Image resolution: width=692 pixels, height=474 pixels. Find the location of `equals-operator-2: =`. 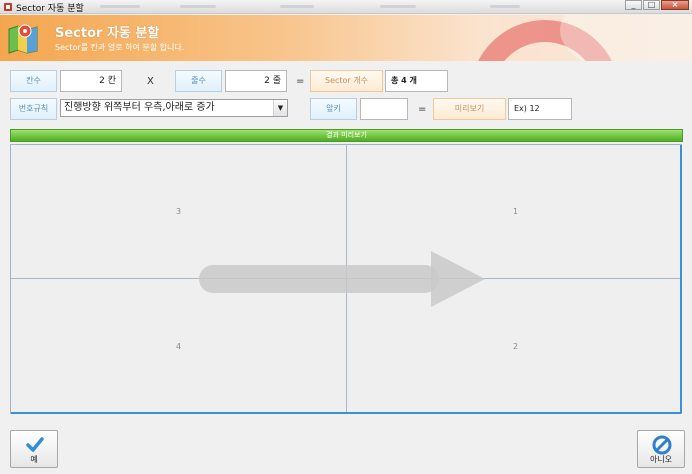

equals-operator-2: = is located at coordinates (422, 109).